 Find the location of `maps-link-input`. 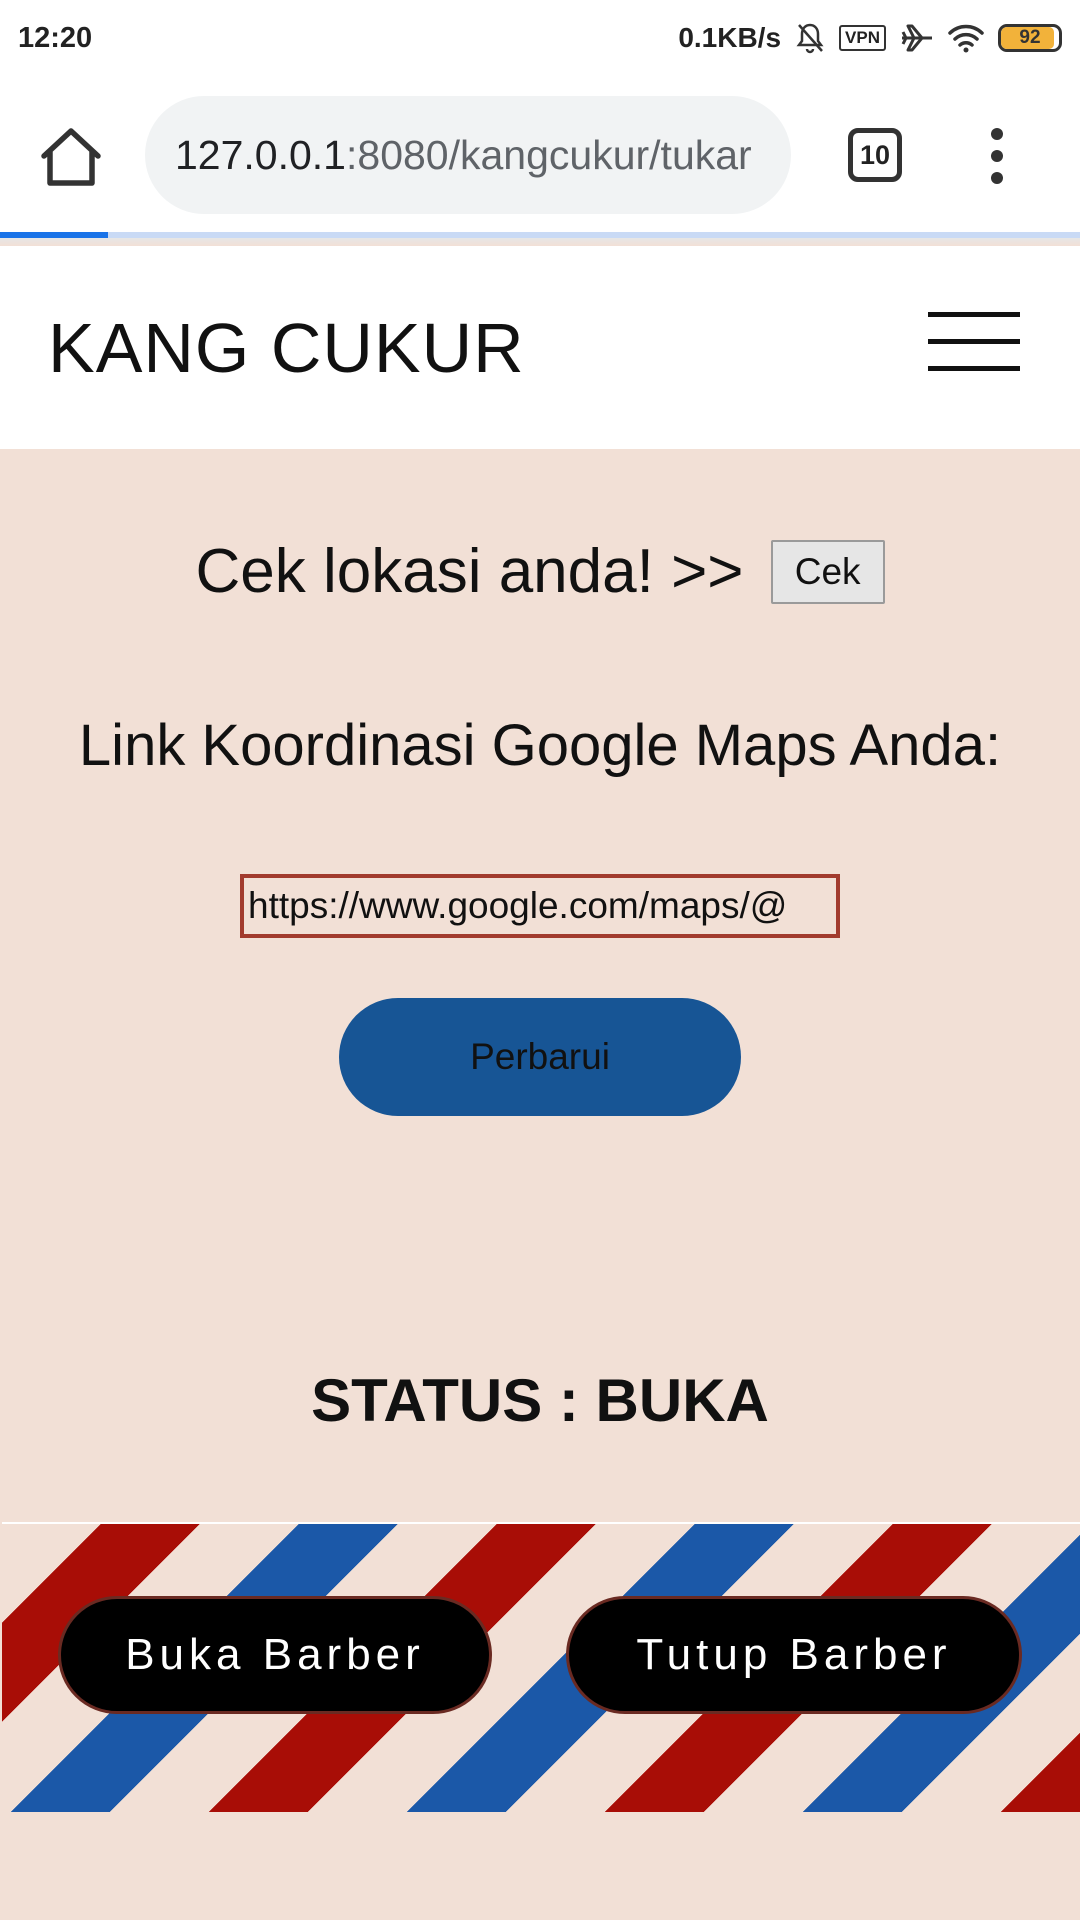

maps-link-input is located at coordinates (540, 906).